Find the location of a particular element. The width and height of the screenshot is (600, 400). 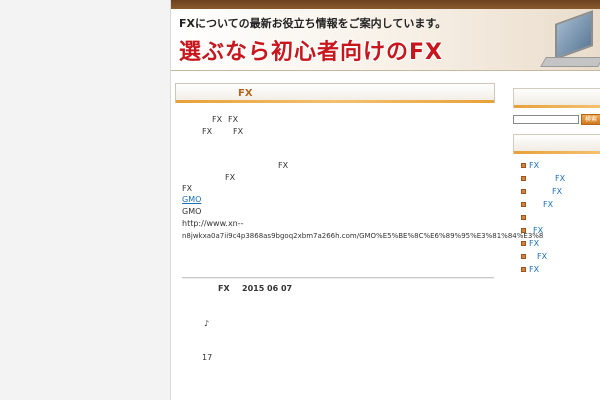

laptop-illustration is located at coordinates (570, 40).